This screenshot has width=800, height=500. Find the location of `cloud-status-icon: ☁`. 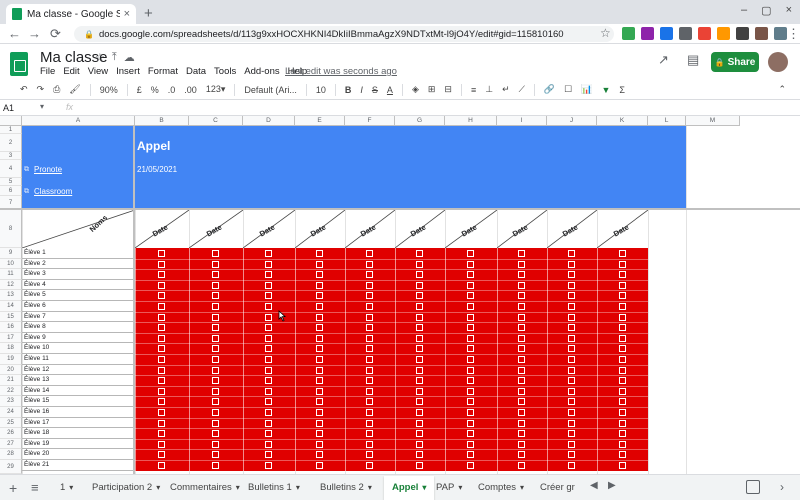

cloud-status-icon: ☁ is located at coordinates (129, 57).